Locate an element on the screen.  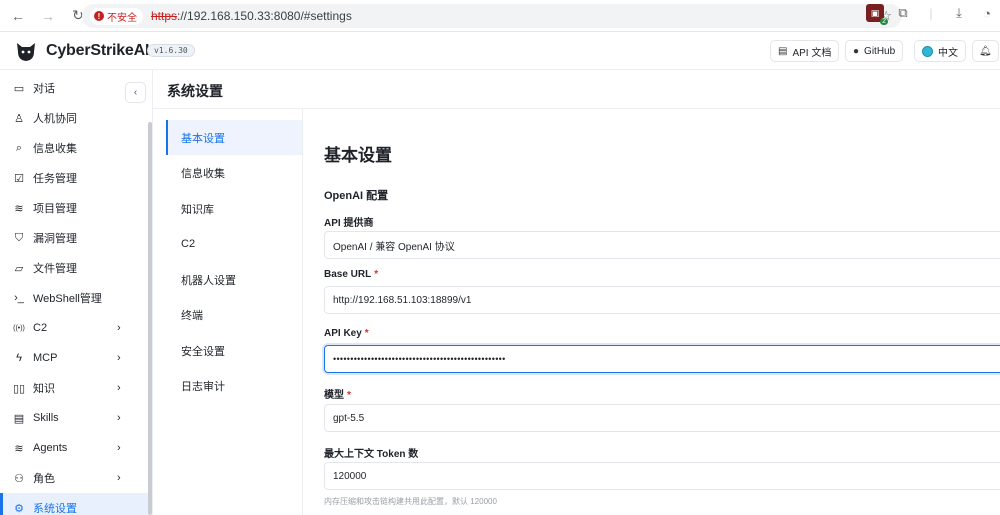
sidebar-item-6: ▱ 文件管理 is located at coordinates (74, 268).